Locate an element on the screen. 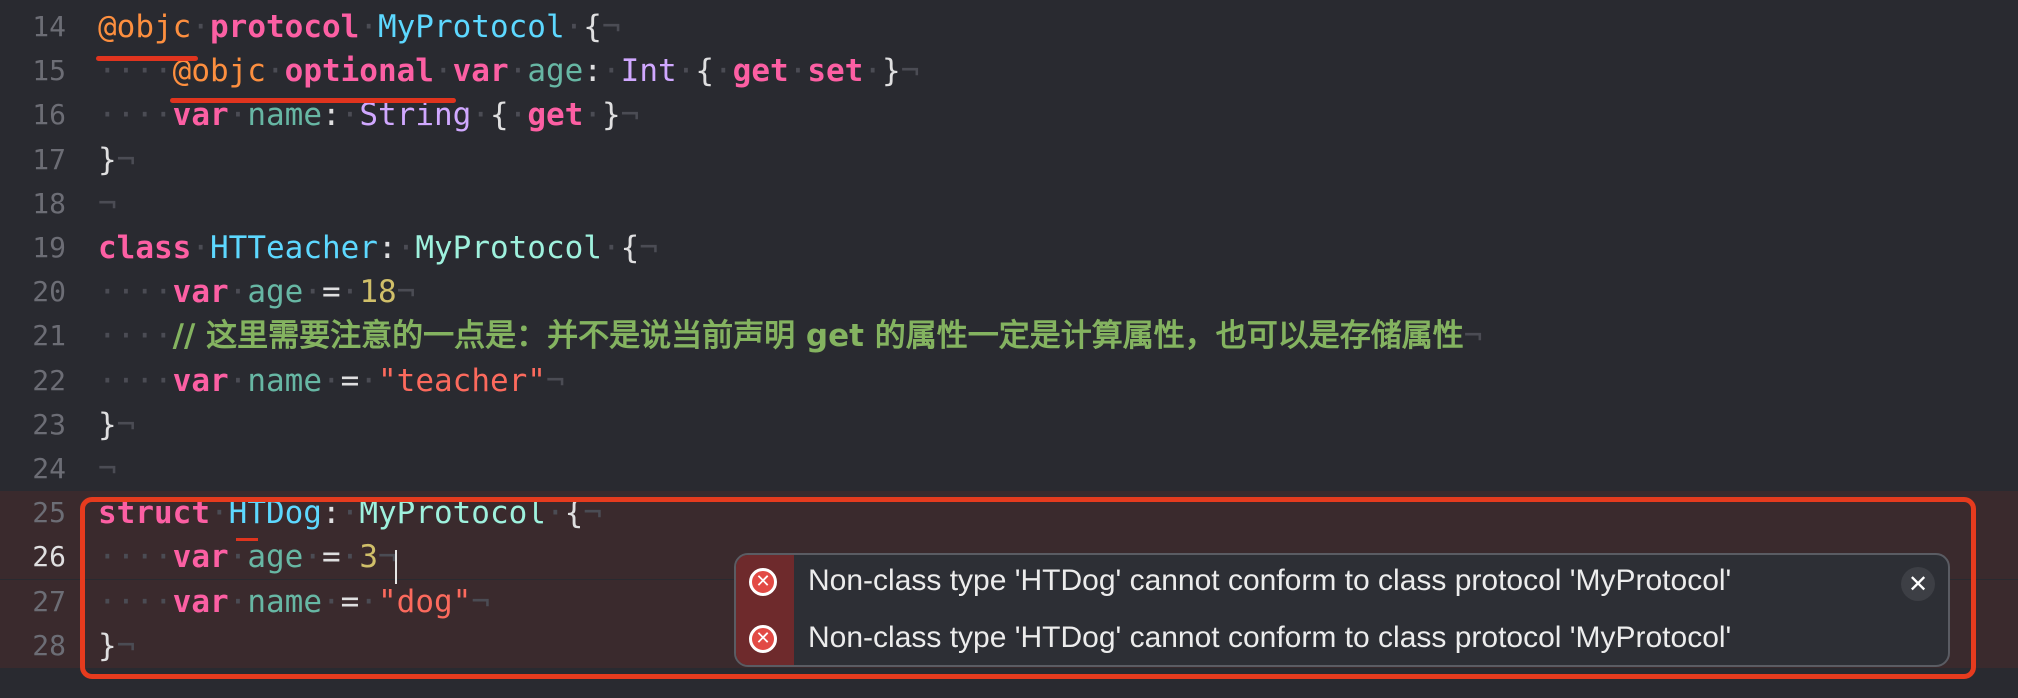 Image resolution: width=2018 pixels, height=698 pixels. code-text: @objc·protocol·MyProtocol·{¬ is located at coordinates (359, 27).